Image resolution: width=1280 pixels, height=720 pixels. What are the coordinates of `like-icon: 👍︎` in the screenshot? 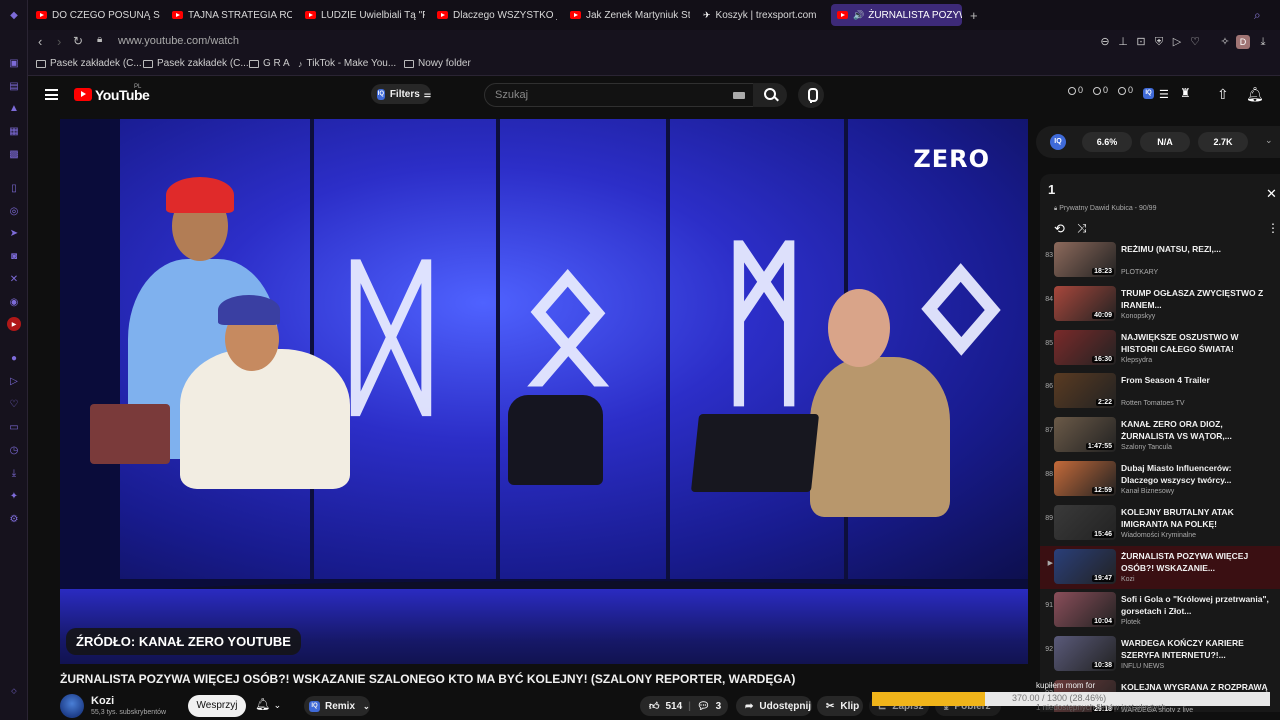 It's located at (654, 706).